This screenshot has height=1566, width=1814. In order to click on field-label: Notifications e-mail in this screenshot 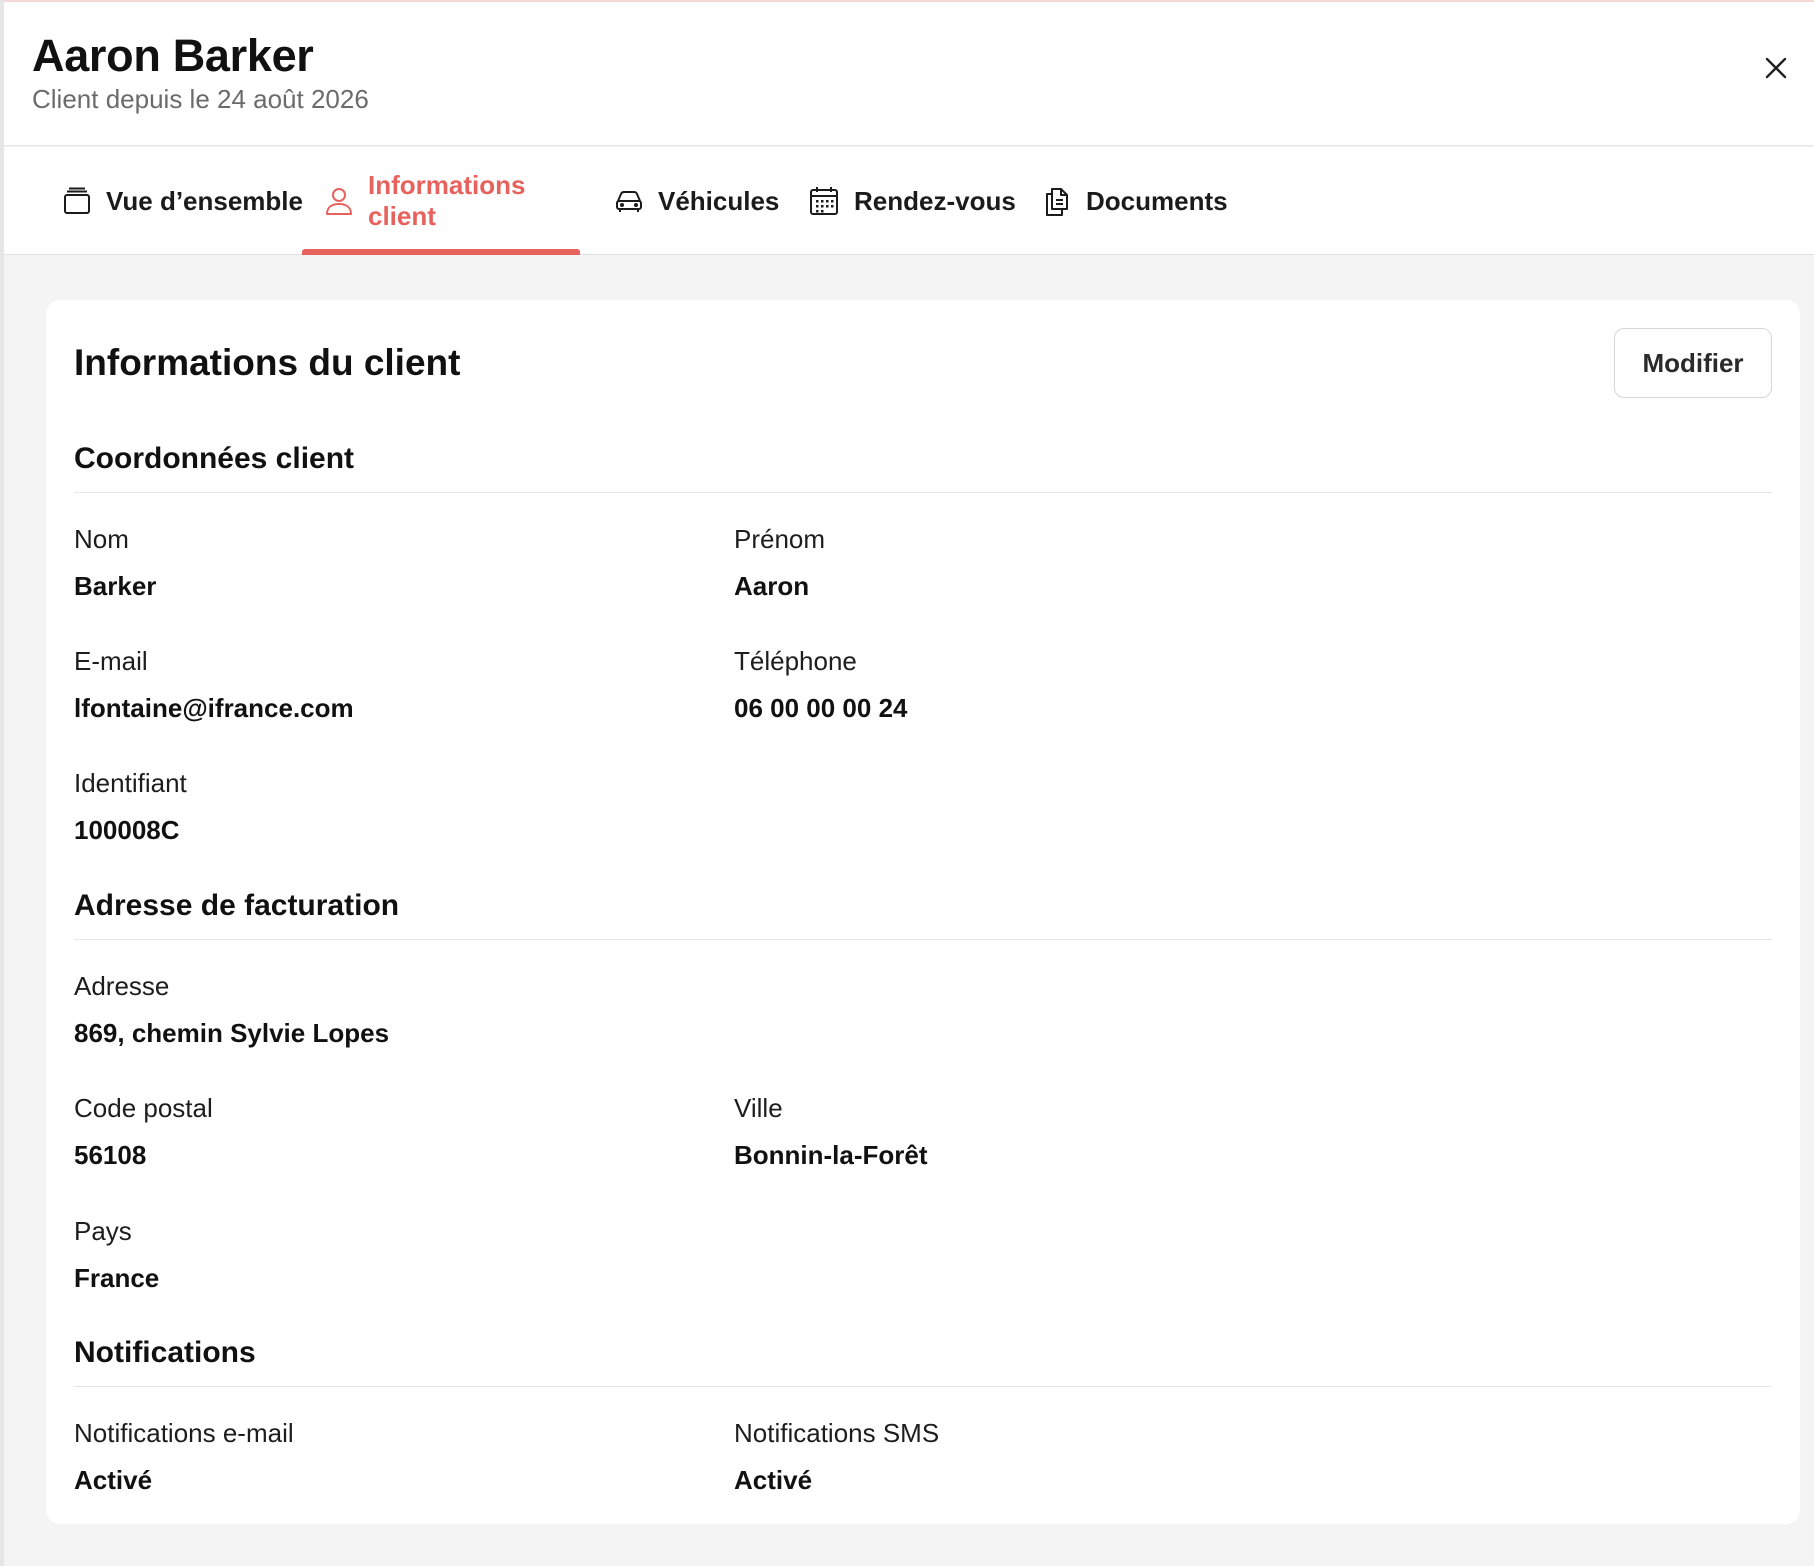, I will do `click(184, 1433)`.